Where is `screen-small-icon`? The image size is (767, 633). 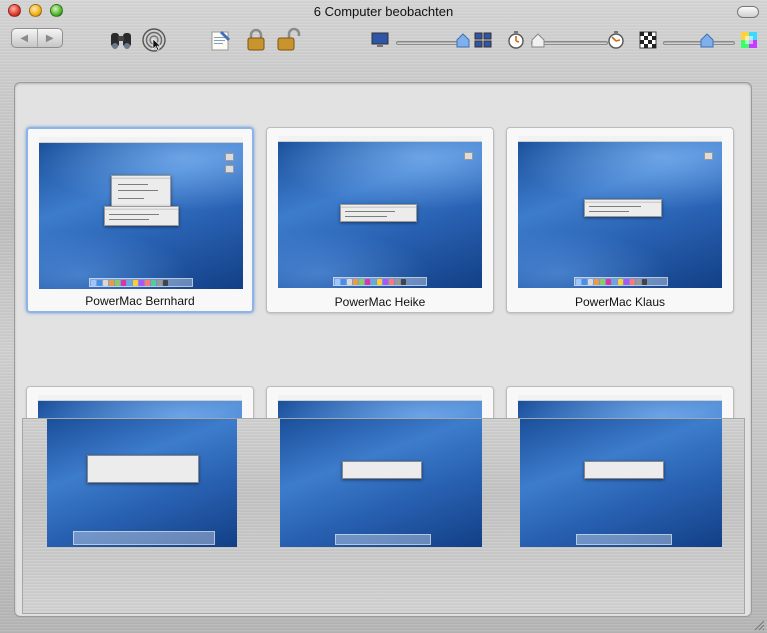
screen-small-icon is located at coordinates (380, 39).